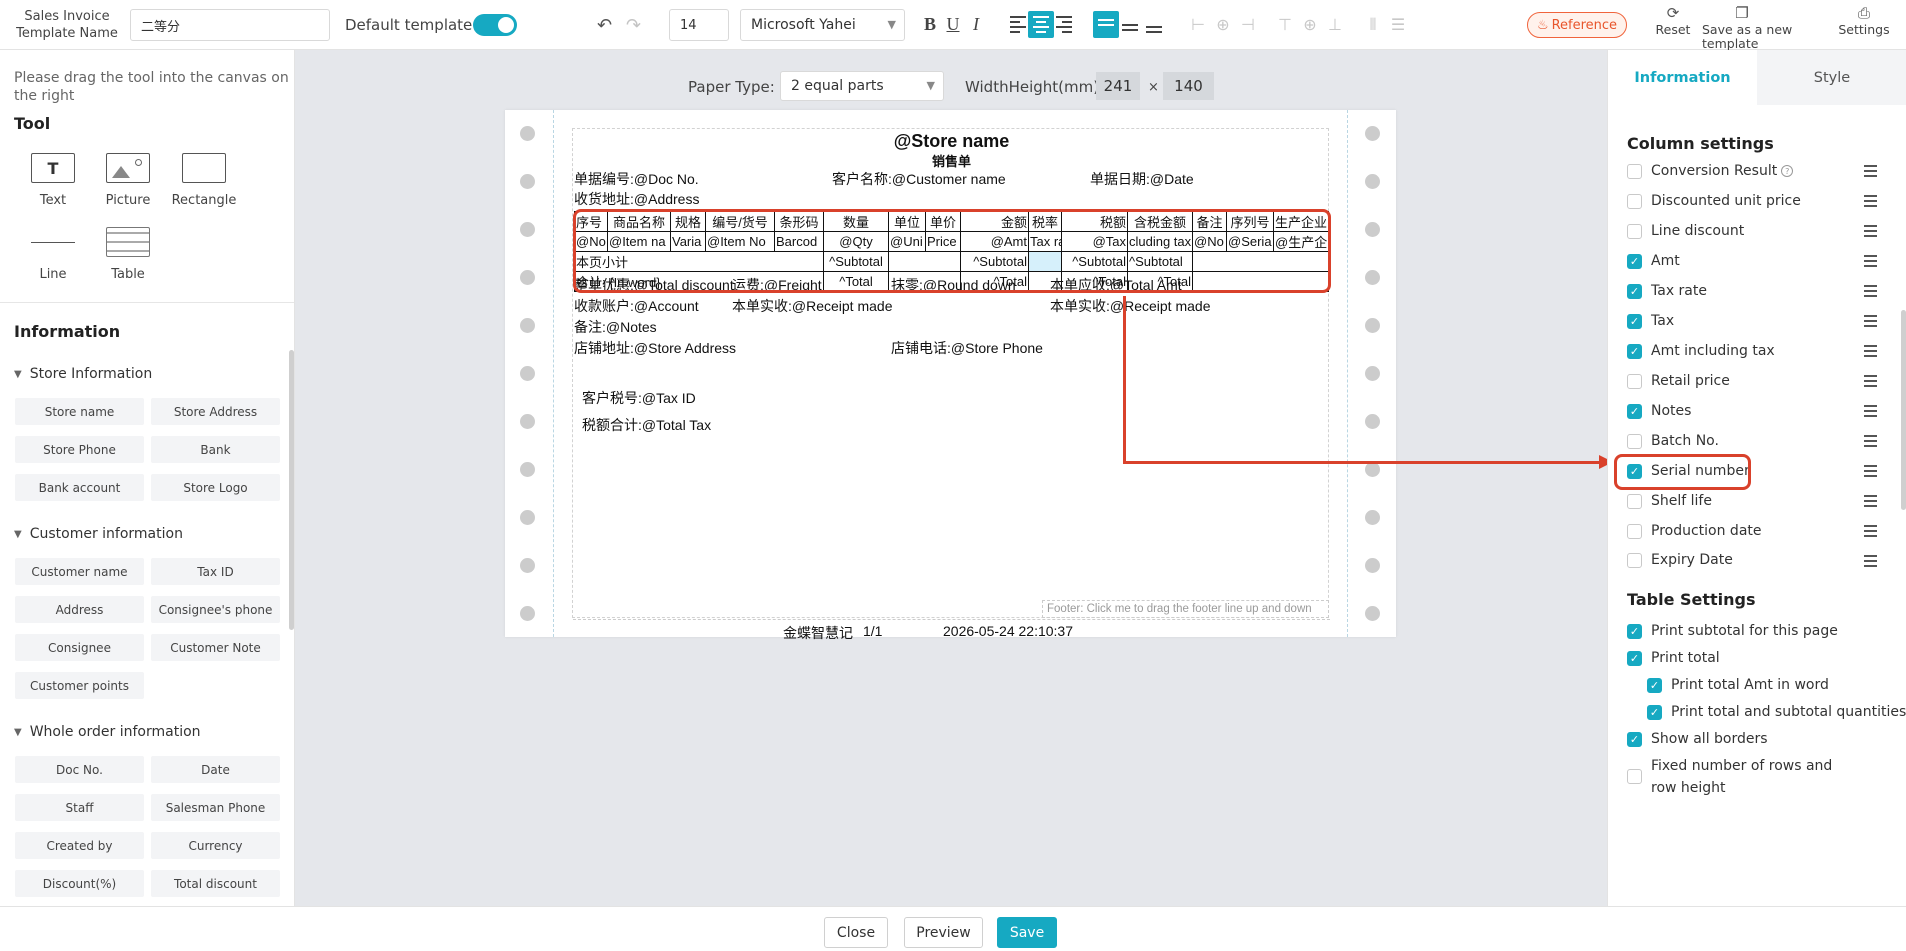 This screenshot has width=1906, height=951. I want to click on column-conversion-result: Conversion Result ?, so click(1752, 171).